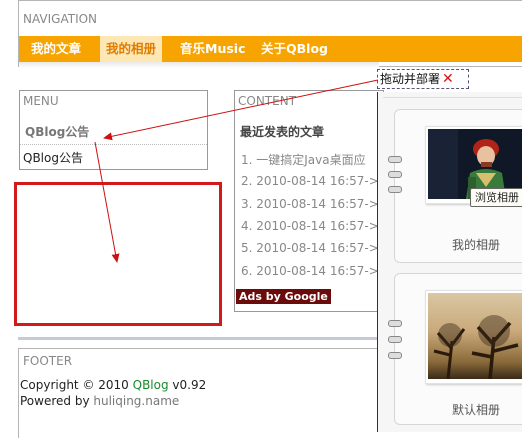 This screenshot has width=522, height=438. Describe the element at coordinates (241, 110) in the screenshot. I see `drag-arrow-line` at that location.